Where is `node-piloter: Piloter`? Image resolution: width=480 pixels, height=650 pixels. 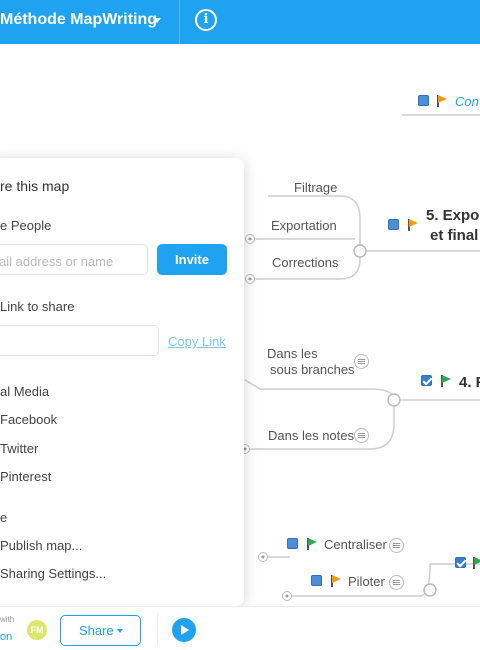 node-piloter: Piloter is located at coordinates (366, 581).